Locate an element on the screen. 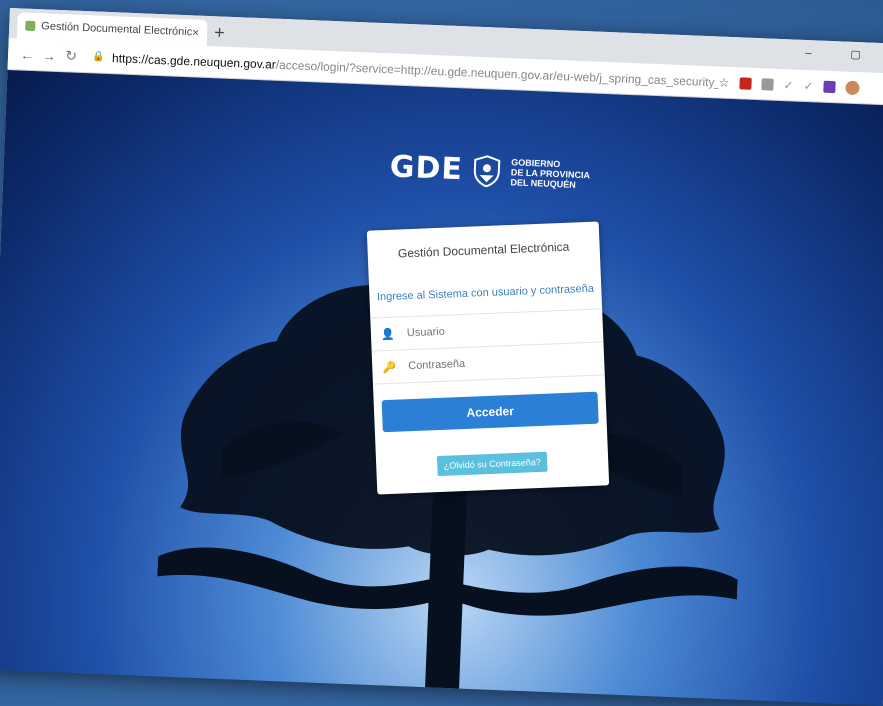 Image resolution: width=883 pixels, height=706 pixels. login-button: Acceder is located at coordinates (490, 412).